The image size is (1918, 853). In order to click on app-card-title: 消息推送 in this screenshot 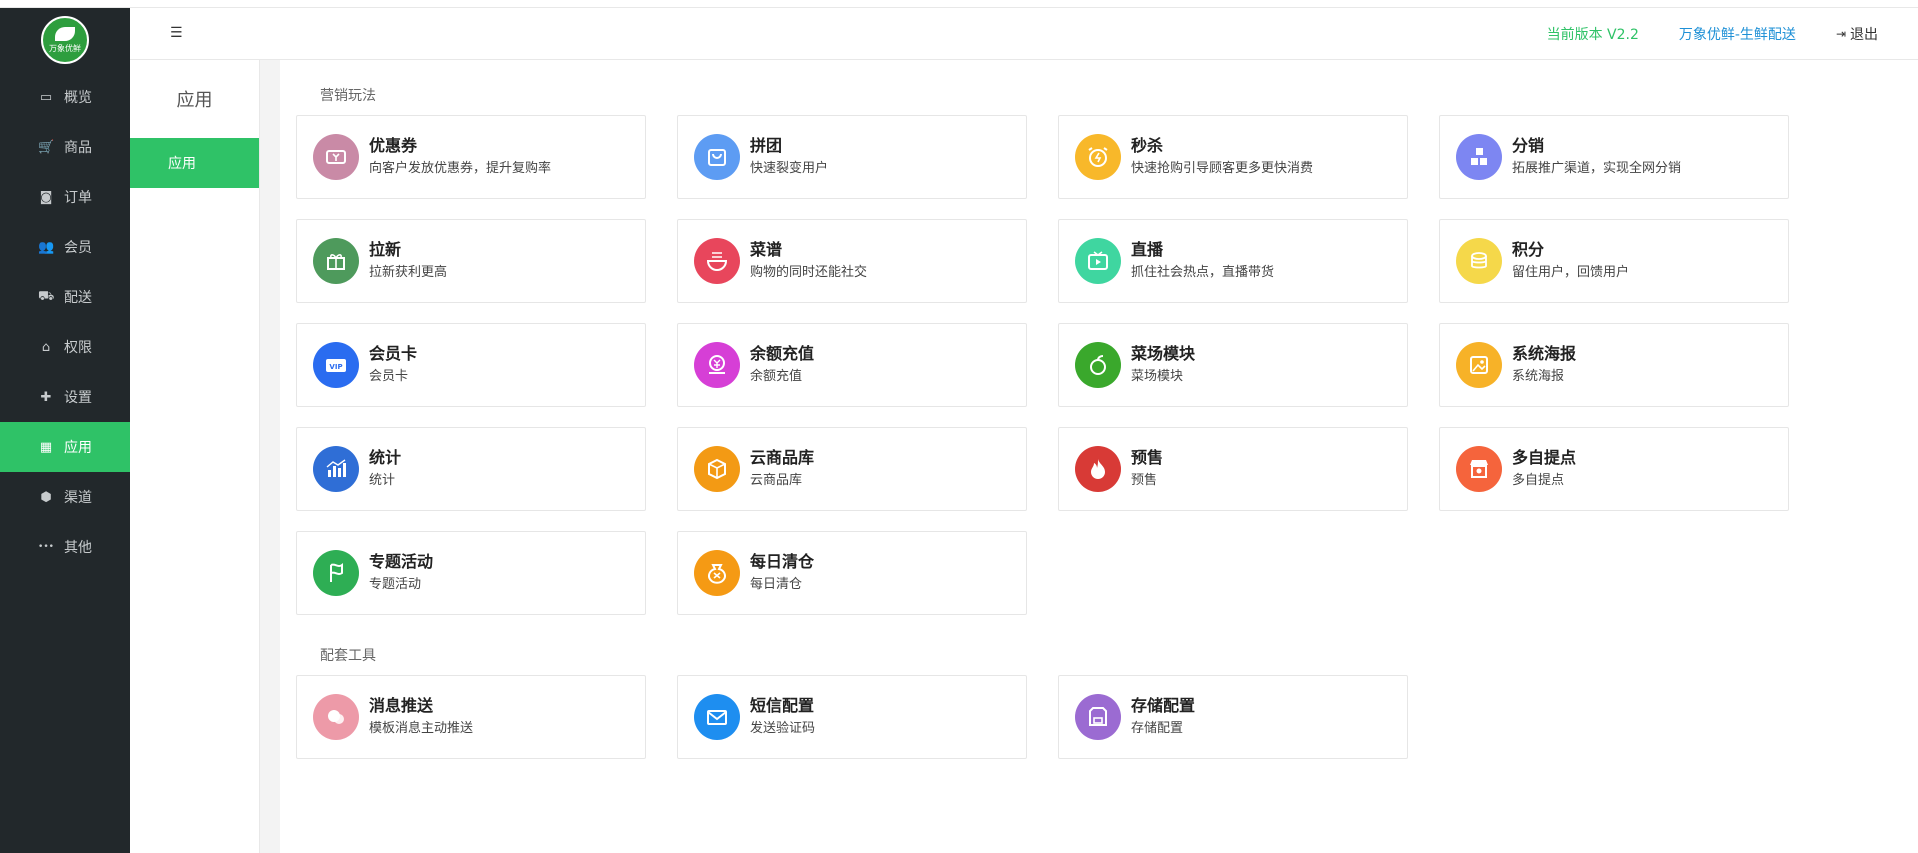, I will do `click(401, 705)`.